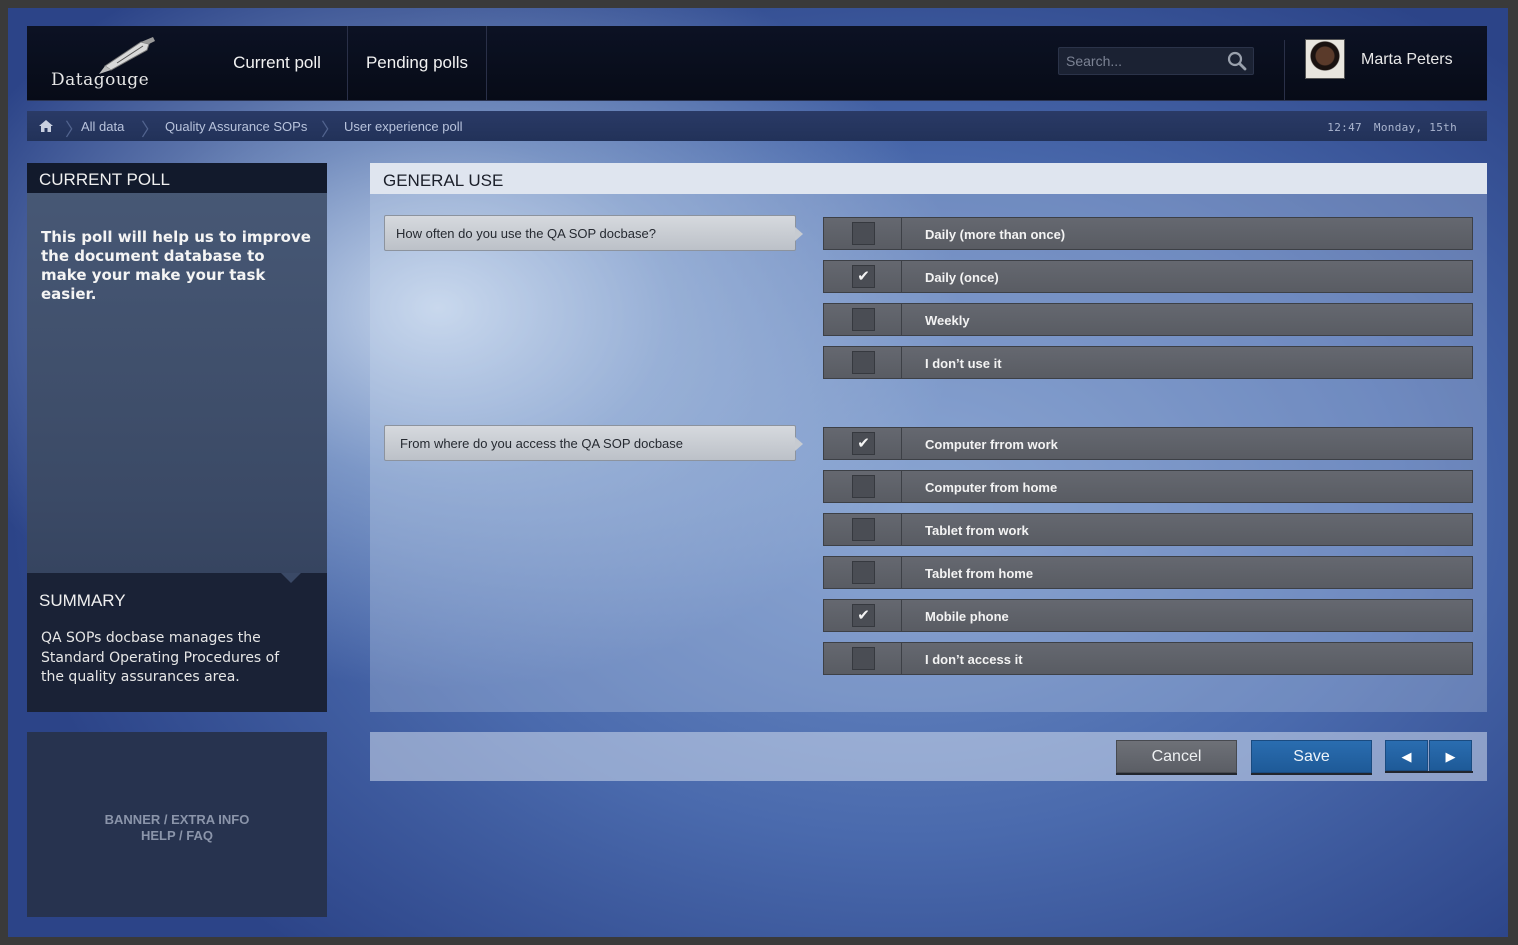 This screenshot has height=945, width=1518. What do you see at coordinates (1148, 615) in the screenshot?
I see `option-mobile-phone: ✔ Mobile phone` at bounding box center [1148, 615].